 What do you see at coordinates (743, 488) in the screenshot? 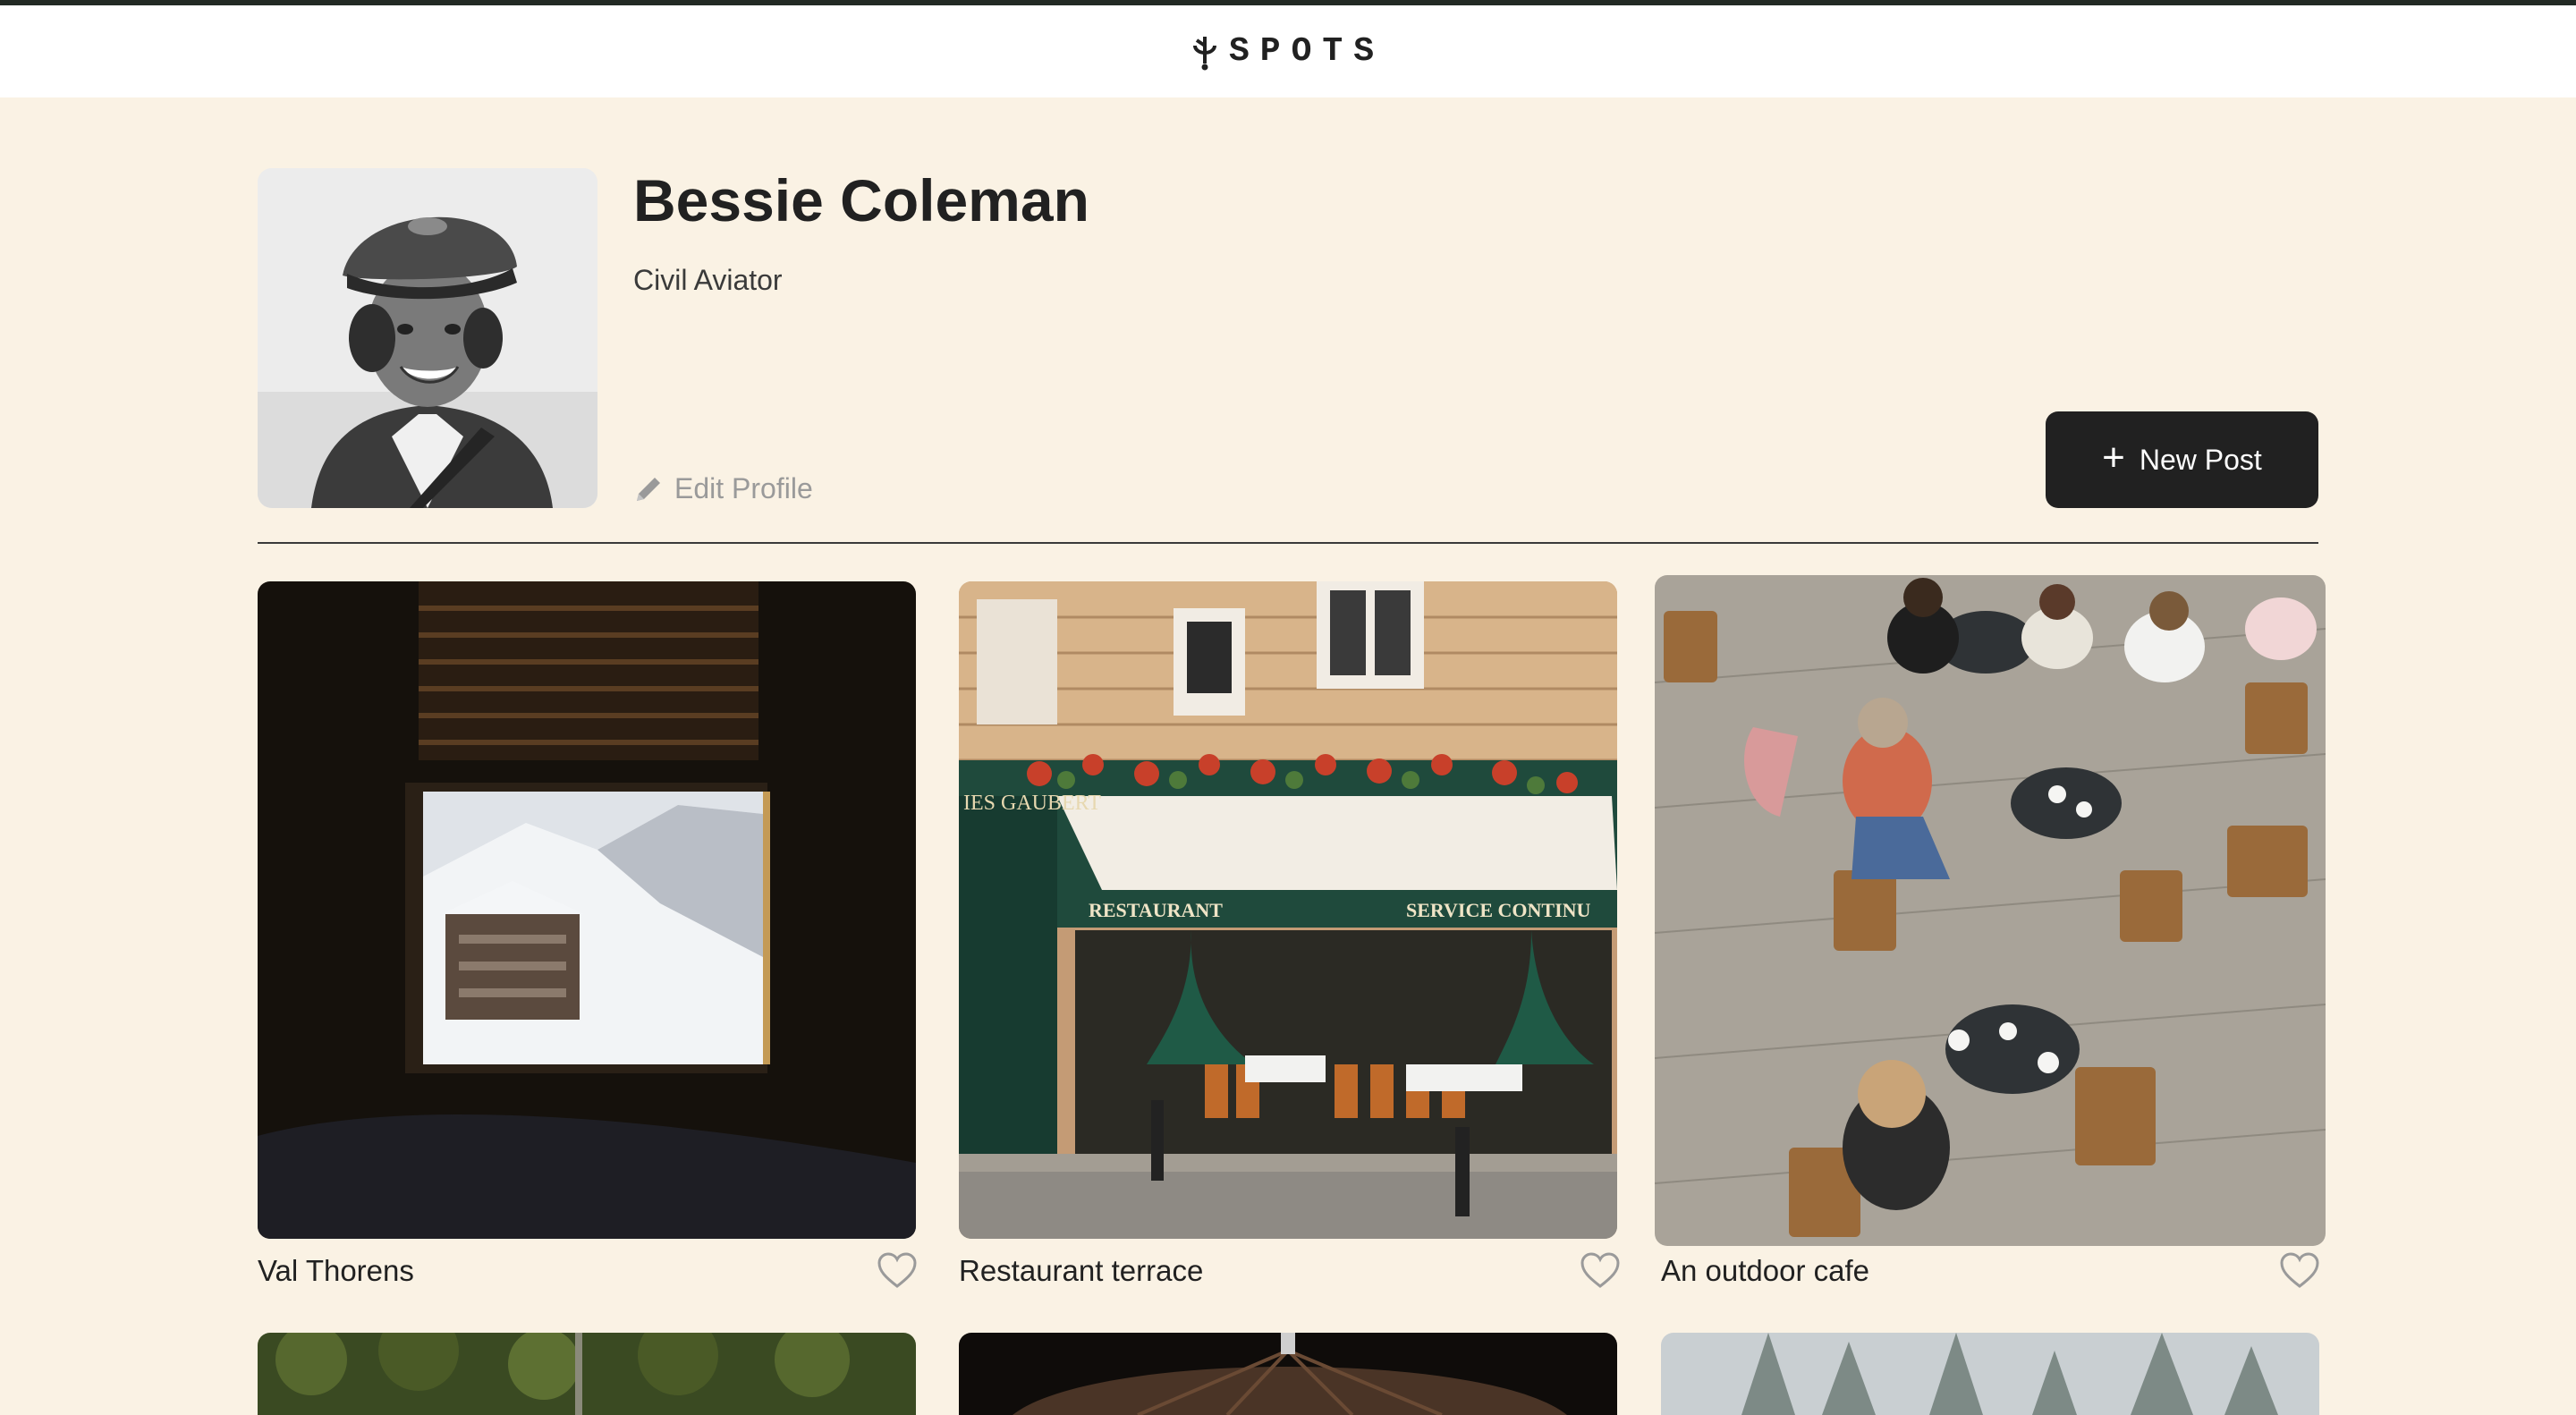
I see `edit-profile-label: Edit Profile` at bounding box center [743, 488].